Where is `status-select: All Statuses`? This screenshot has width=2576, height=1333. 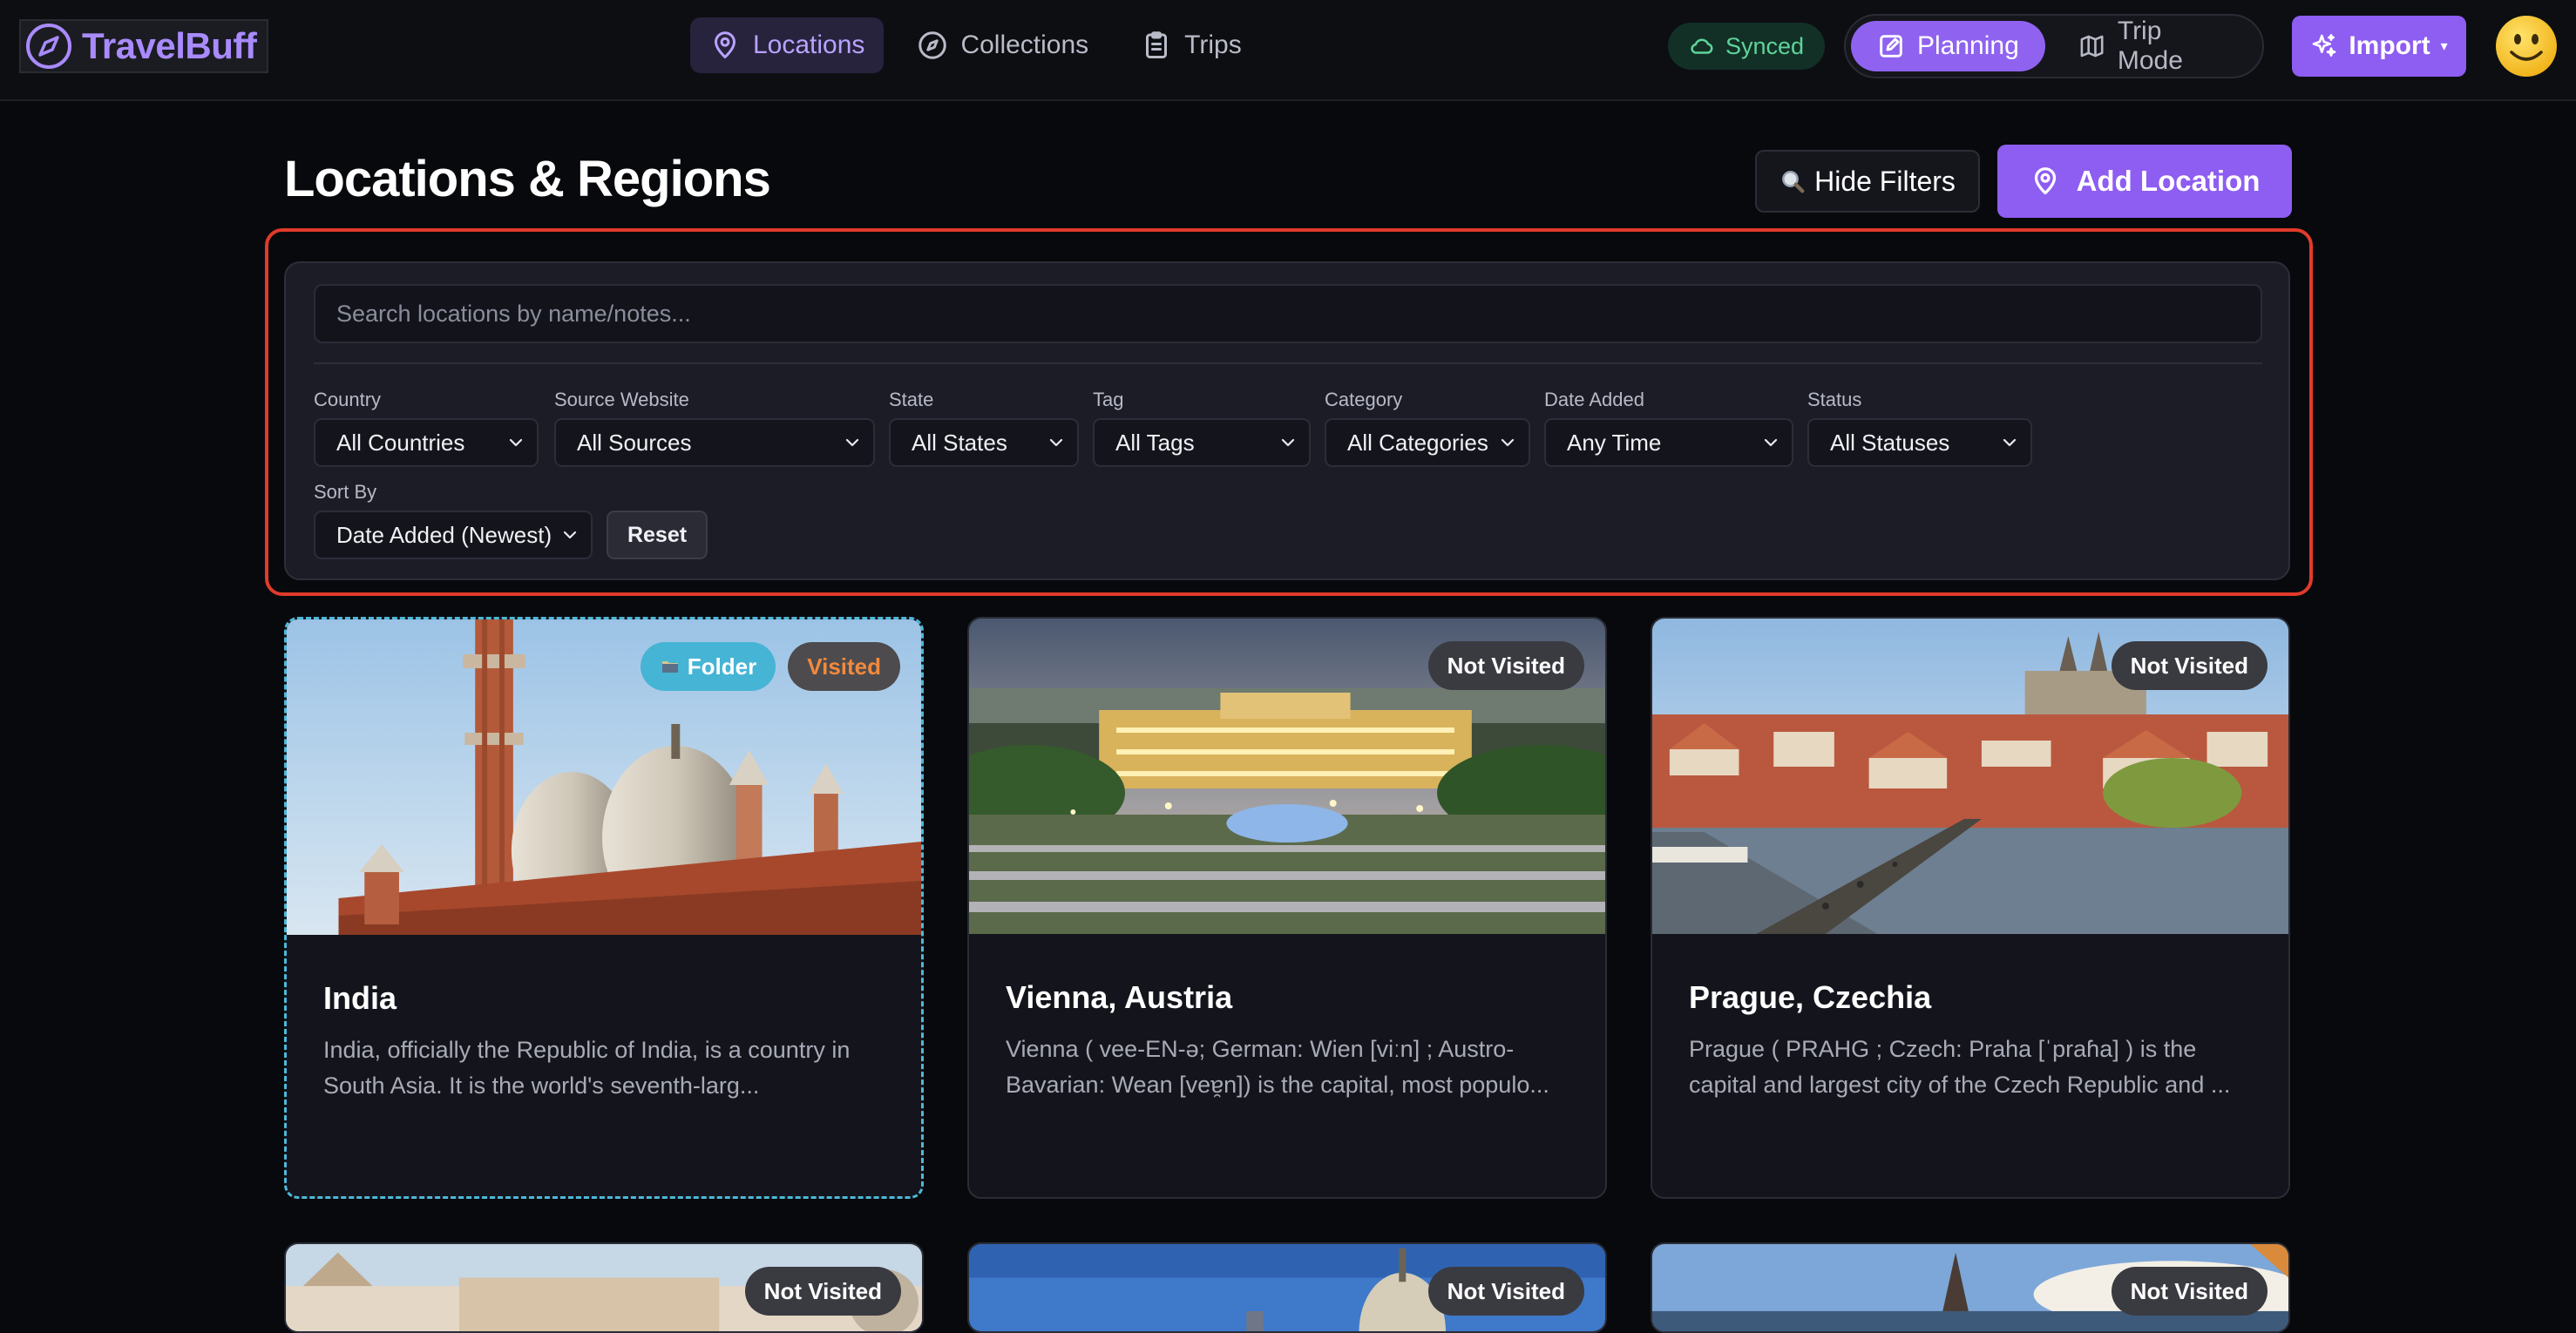 status-select: All Statuses is located at coordinates (1919, 442).